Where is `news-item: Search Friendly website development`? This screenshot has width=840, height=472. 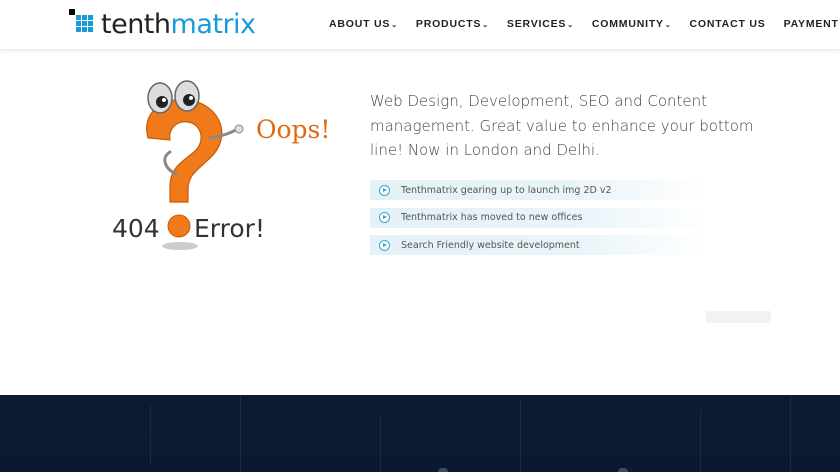
news-item: Search Friendly website development is located at coordinates (540, 245).